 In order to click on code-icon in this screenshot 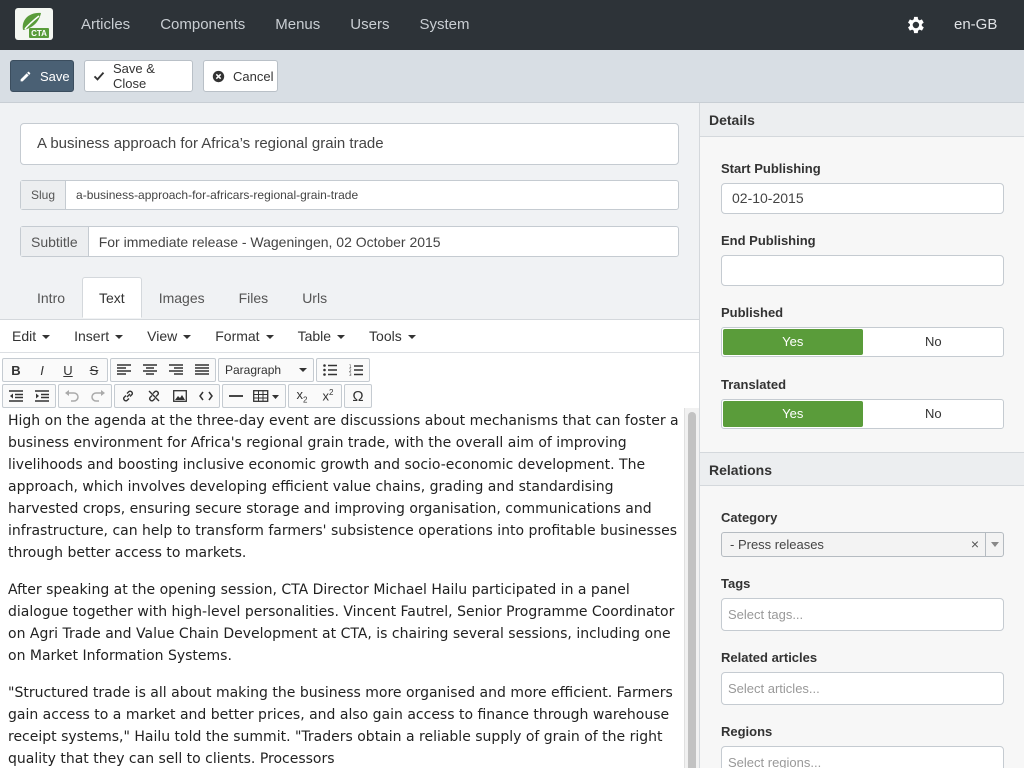, I will do `click(206, 396)`.